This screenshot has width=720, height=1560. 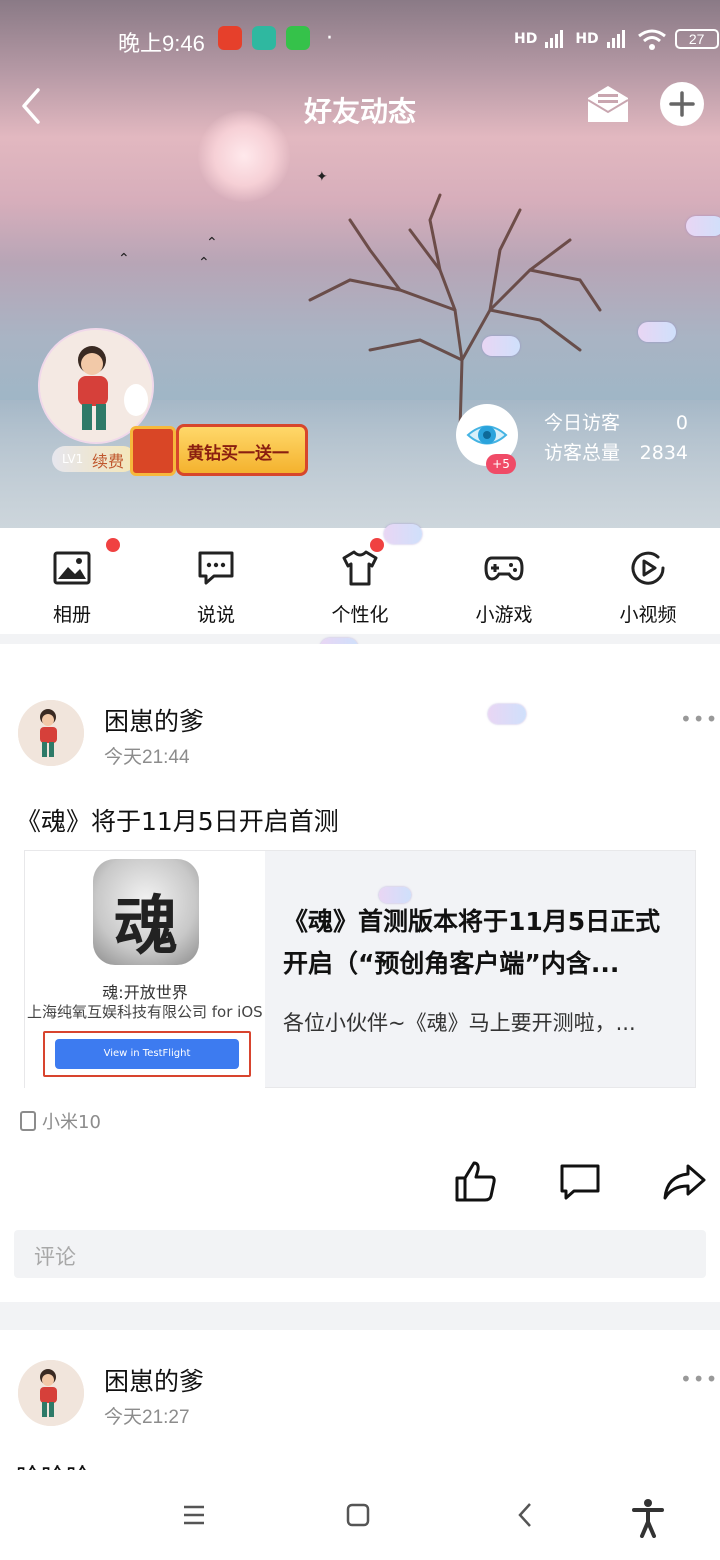 I want to click on add-button, so click(x=682, y=104).